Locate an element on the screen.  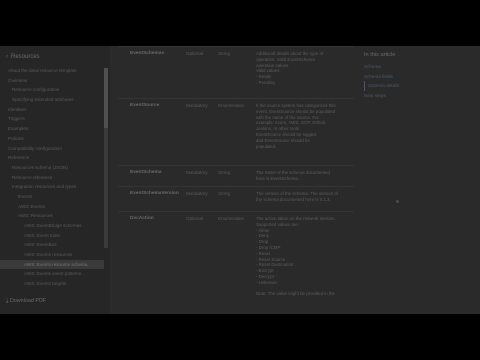
description-line: here is EventSchema. is located at coordinates (277, 178).